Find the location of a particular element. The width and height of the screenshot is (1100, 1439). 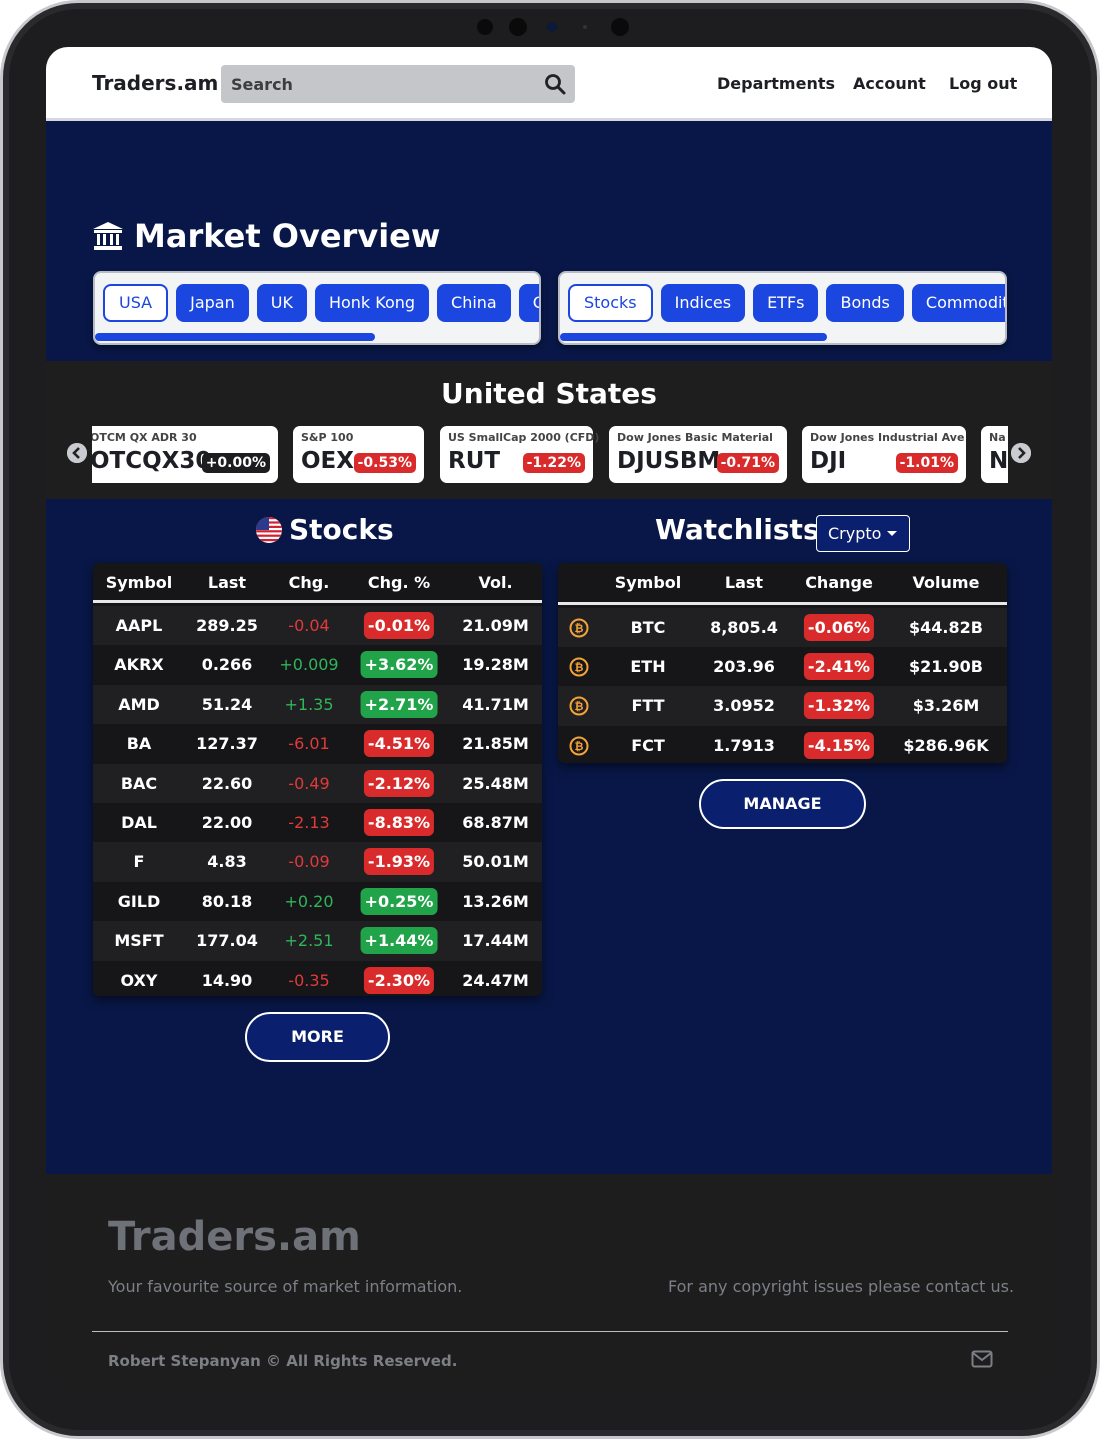

index-ticker-card: Dow Jones Basic Material DJUSBM -0.71% is located at coordinates (698, 454).